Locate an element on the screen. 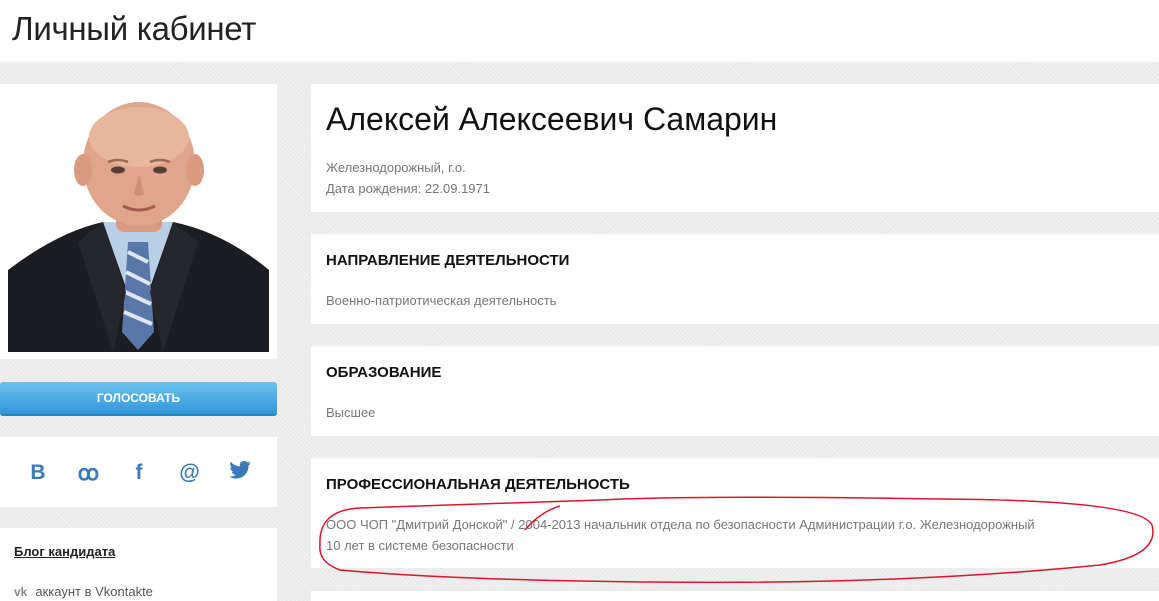 Image resolution: width=1159 pixels, height=601 pixels. page-header: Личный кабинет is located at coordinates (579, 31).